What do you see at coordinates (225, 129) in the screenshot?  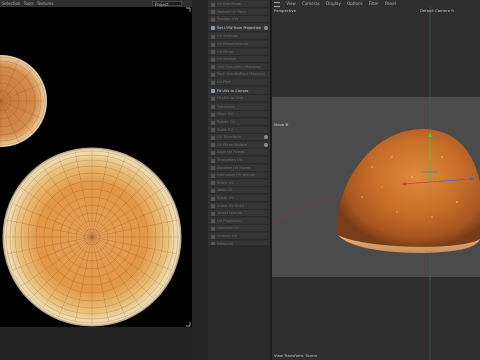 I see `tool-label: Scale UV` at bounding box center [225, 129].